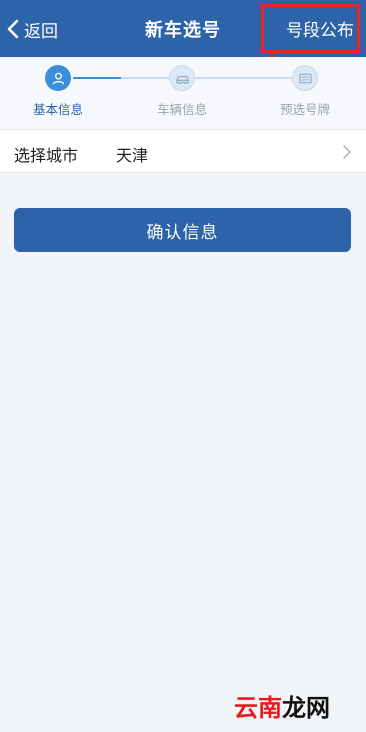 Image resolution: width=366 pixels, height=732 pixels. I want to click on nav-header: 返回 新车选号 号段公布, so click(183, 28).